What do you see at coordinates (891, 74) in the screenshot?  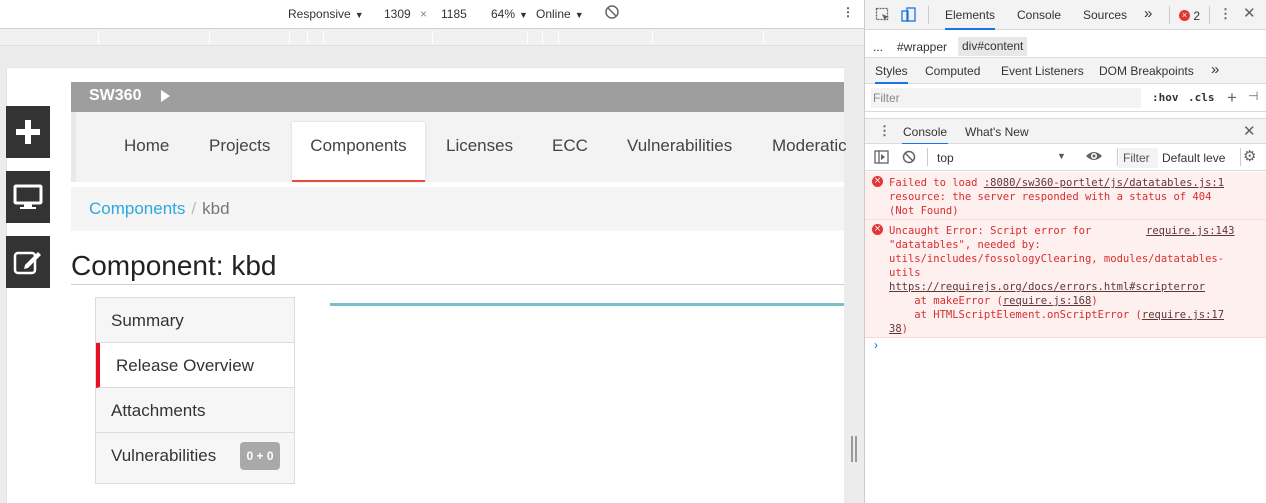 I see `tab-styles: Styles` at bounding box center [891, 74].